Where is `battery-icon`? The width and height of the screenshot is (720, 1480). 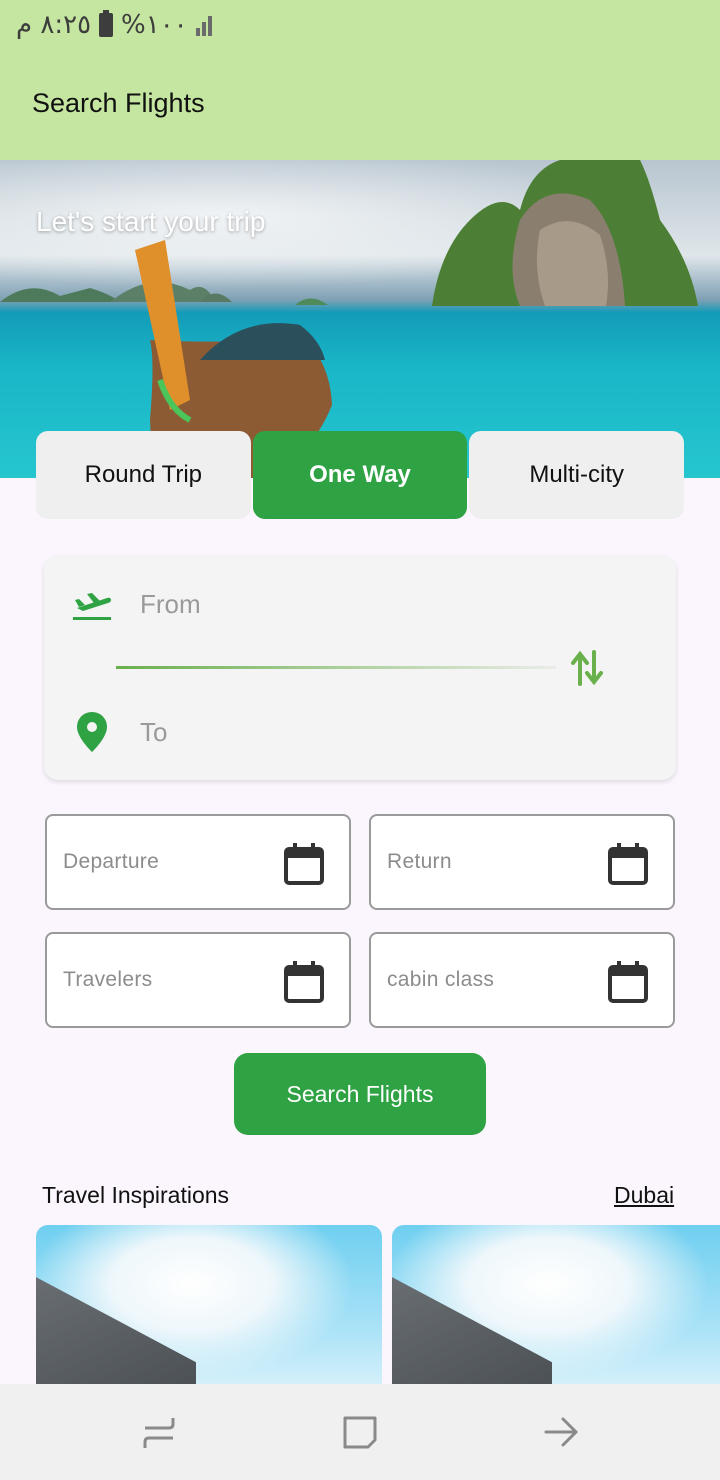 battery-icon is located at coordinates (106, 23).